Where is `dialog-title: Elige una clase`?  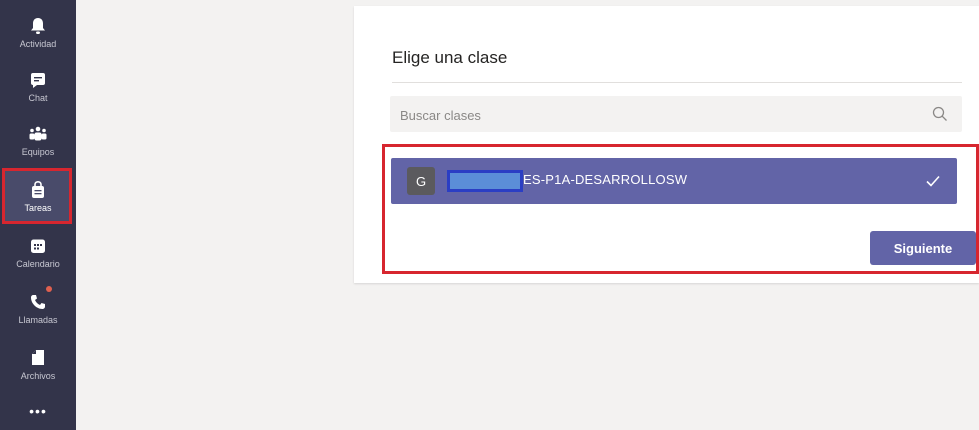
dialog-title: Elige una clase is located at coordinates (450, 57).